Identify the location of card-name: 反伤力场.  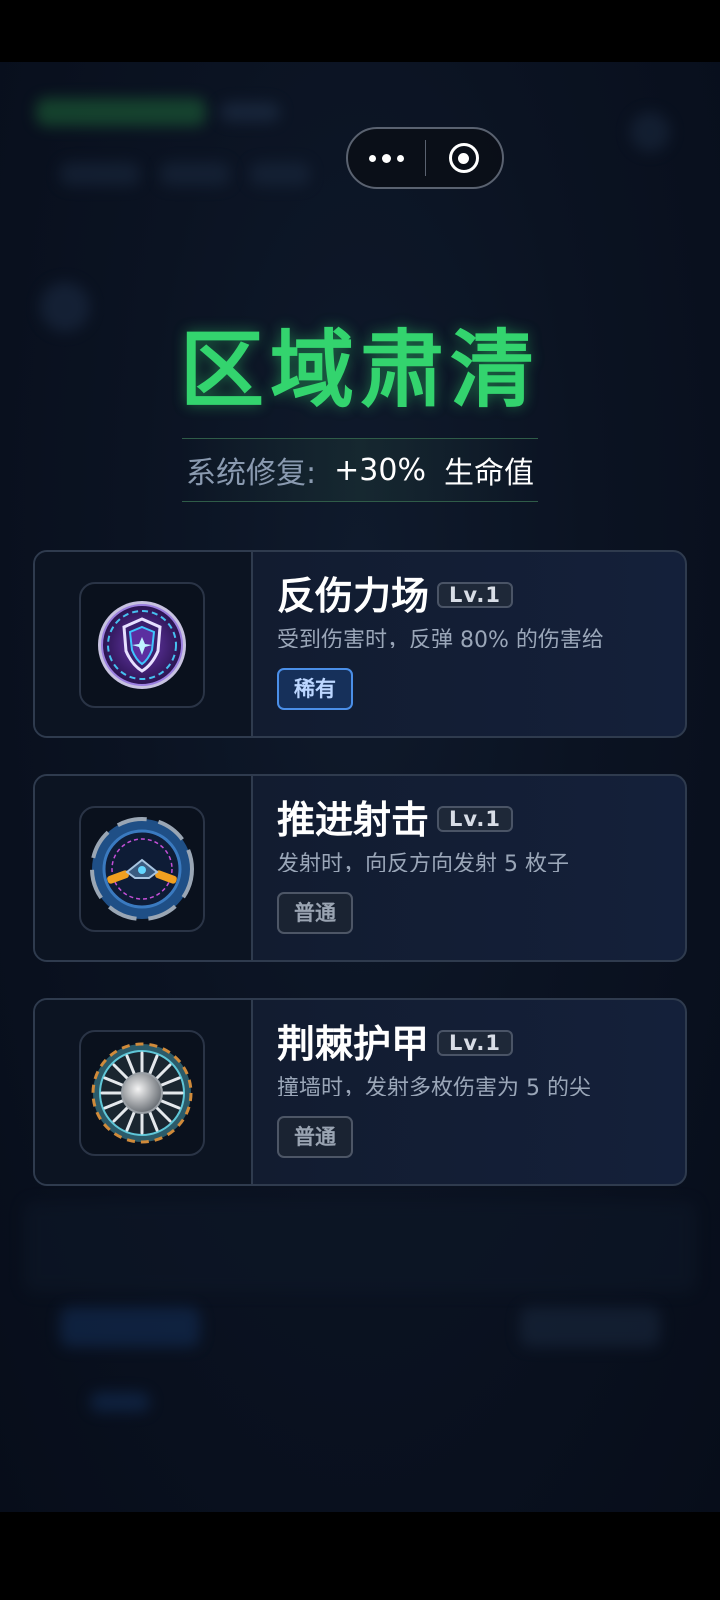
(353, 596).